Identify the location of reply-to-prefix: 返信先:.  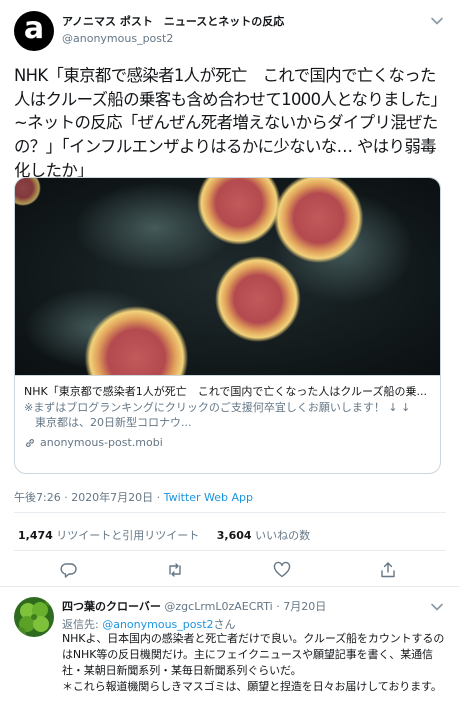
(82, 624).